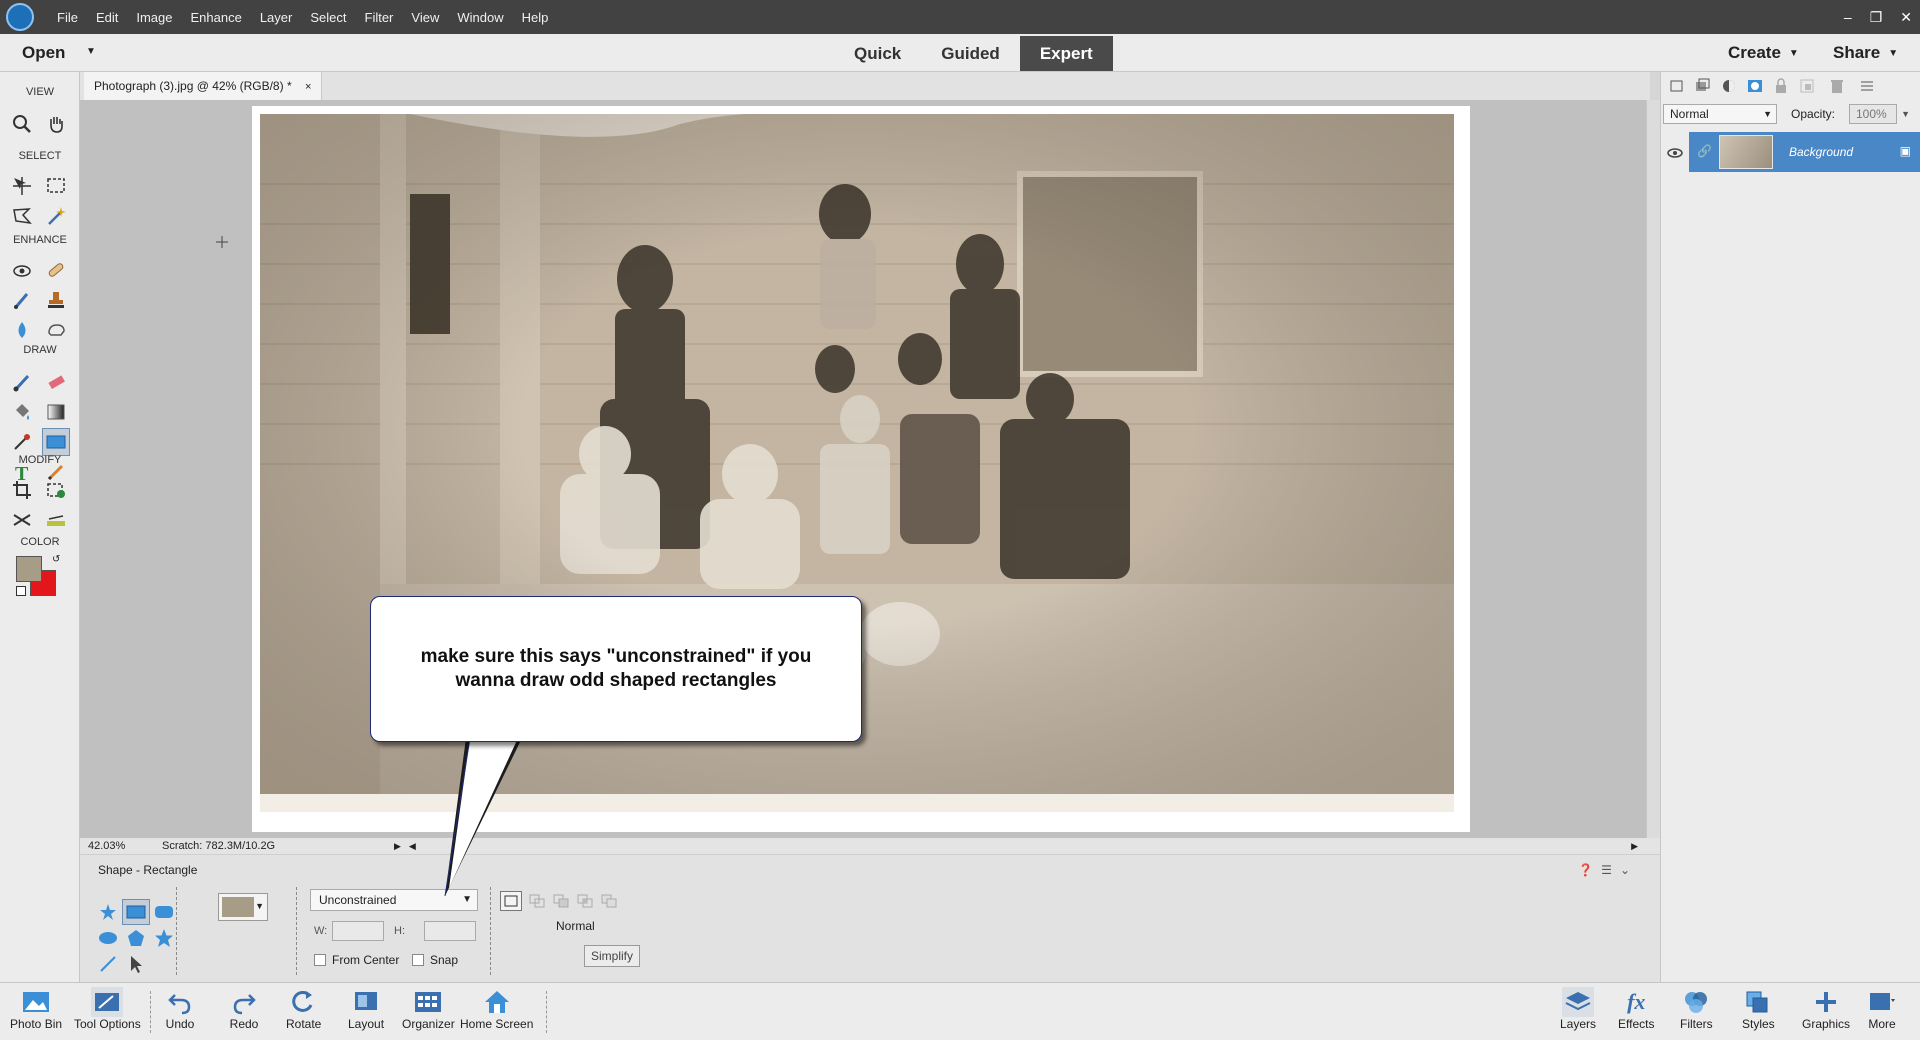  I want to click on organizer-button: Organizer, so click(428, 1009).